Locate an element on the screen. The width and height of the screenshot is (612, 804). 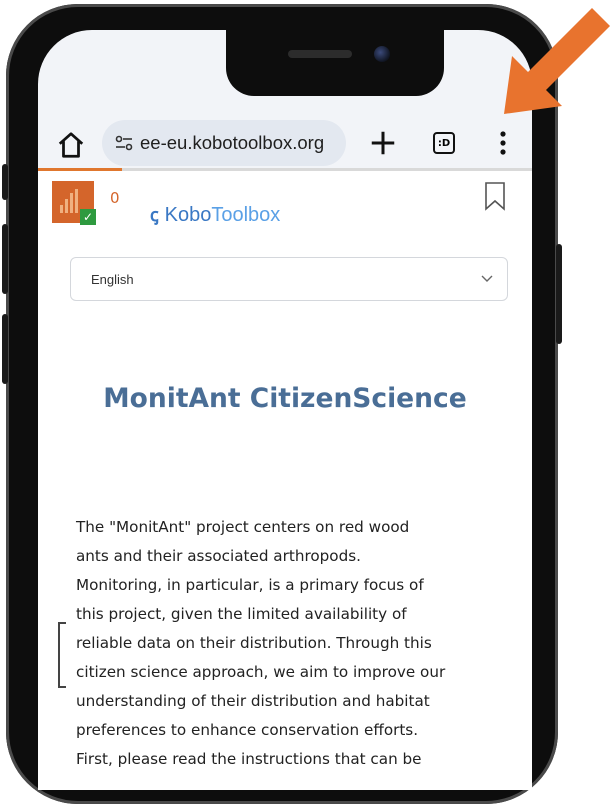
language-select: English is located at coordinates (289, 279).